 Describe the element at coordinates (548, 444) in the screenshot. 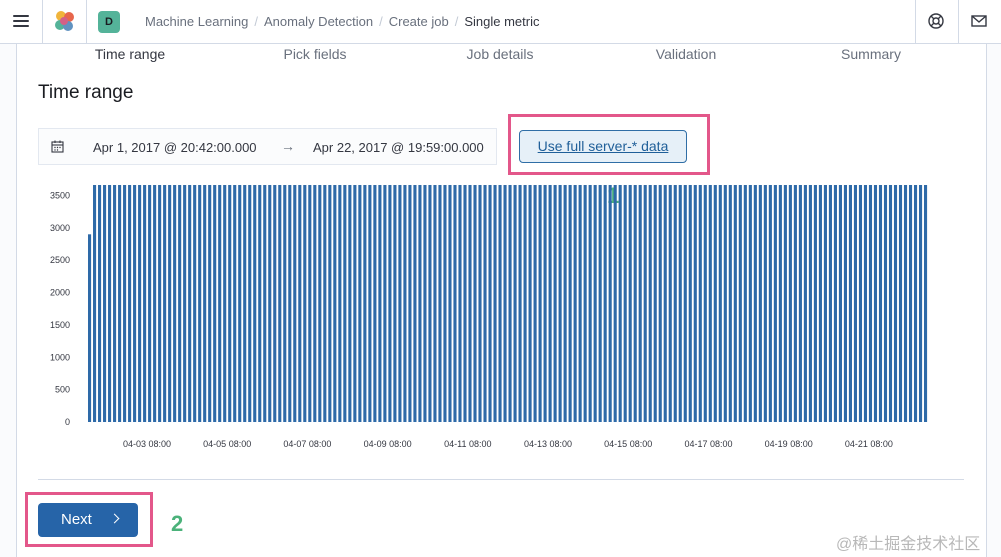

I see `x-tick-label: 04-13 08:00` at that location.